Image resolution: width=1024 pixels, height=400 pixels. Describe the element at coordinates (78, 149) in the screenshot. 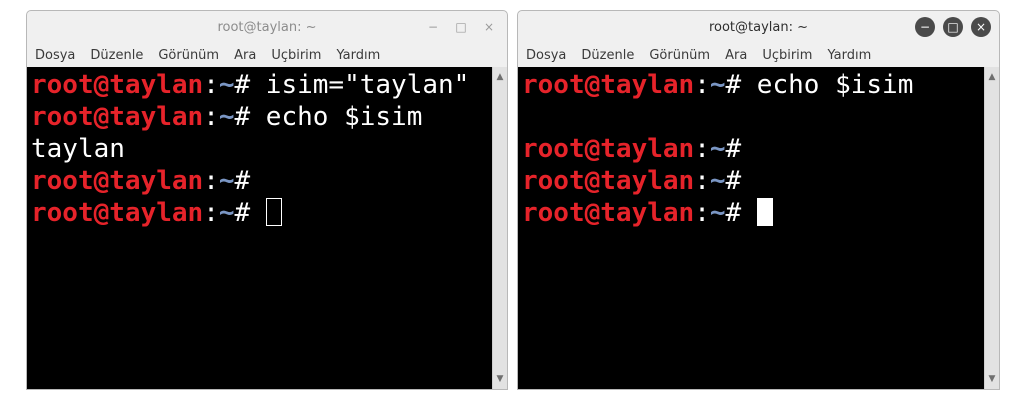

I see `terminal-text: taylan` at that location.